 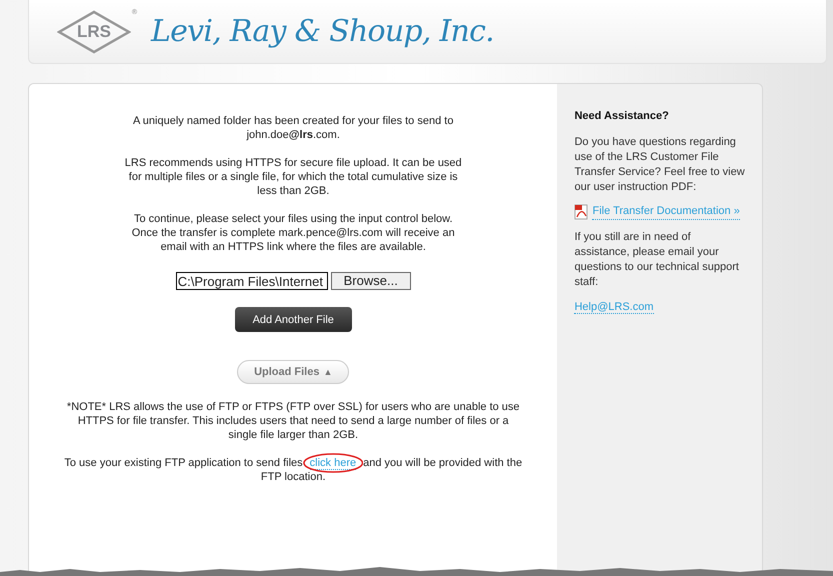 What do you see at coordinates (657, 260) in the screenshot?
I see `sidebar-help-text: If you still are in need of assistance, please email your questions to our technical support staff:` at bounding box center [657, 260].